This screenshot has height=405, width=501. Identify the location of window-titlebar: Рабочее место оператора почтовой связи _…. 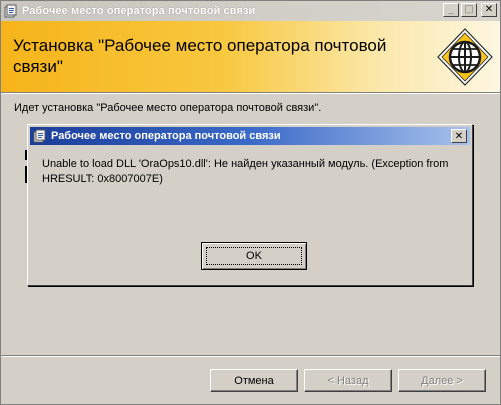
(250, 11).